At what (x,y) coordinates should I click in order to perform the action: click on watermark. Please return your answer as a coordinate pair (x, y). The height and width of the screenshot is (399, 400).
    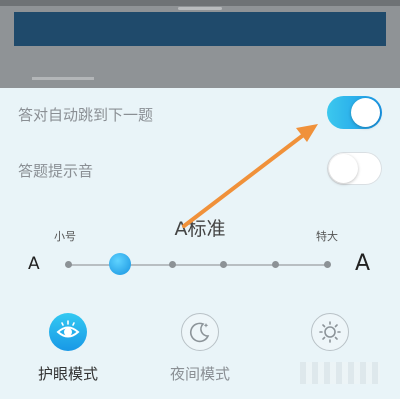
    Looking at the image, I should click on (340, 373).